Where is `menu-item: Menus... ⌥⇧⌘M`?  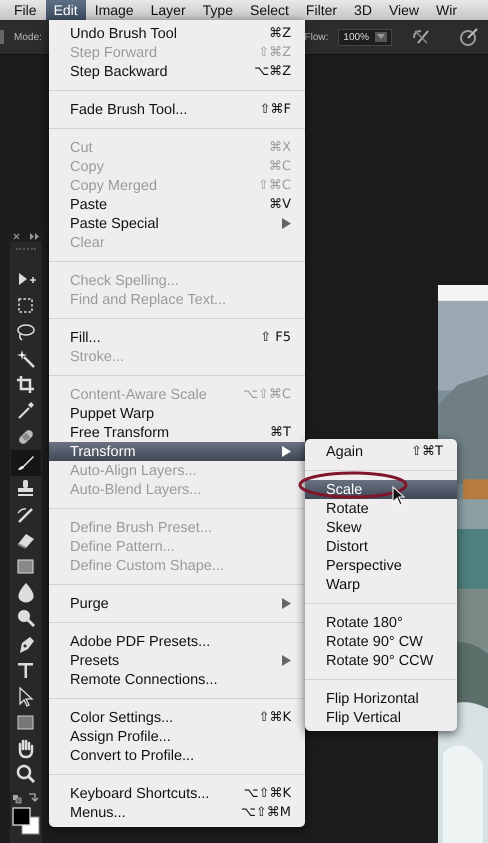 menu-item: Menus... ⌥⇧⌘M is located at coordinates (177, 812).